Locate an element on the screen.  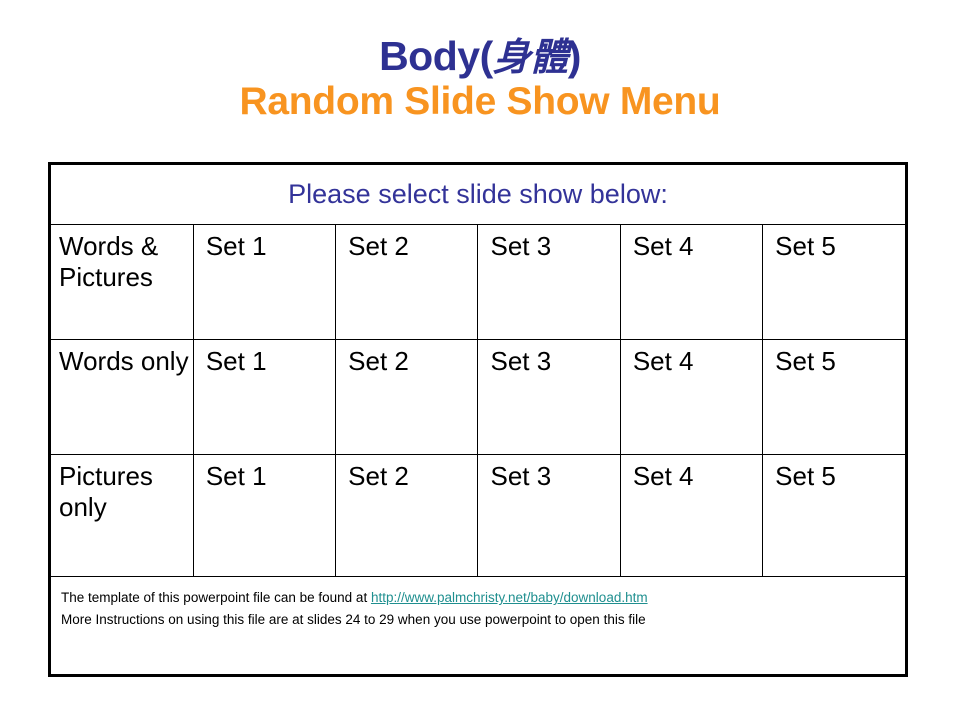
link-words-pictures-set-3: Set 3 is located at coordinates (549, 282).